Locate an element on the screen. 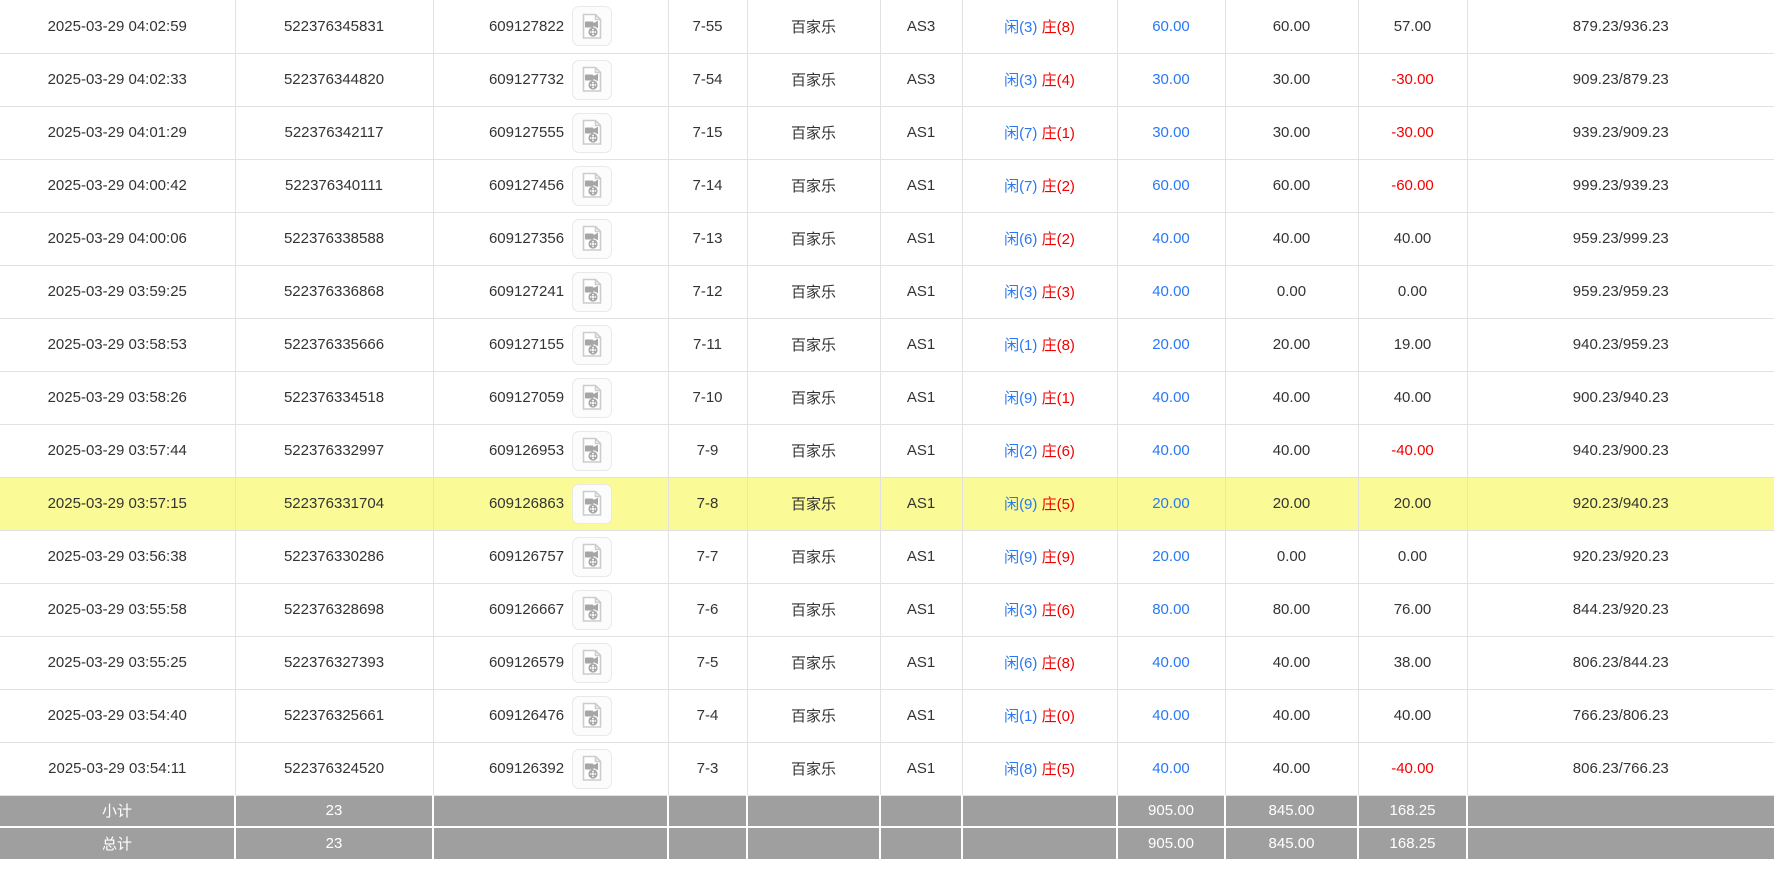 The height and width of the screenshot is (879, 1774). cell-round-id: 609126579 is located at coordinates (551, 663).